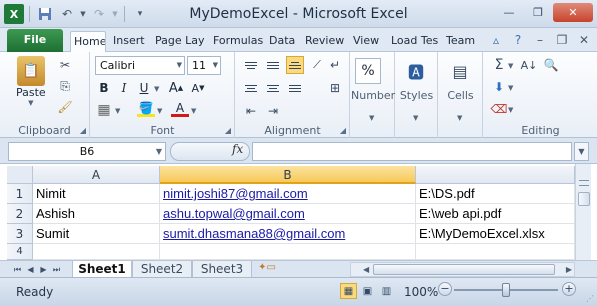 This screenshot has height=306, width=597. Describe the element at coordinates (495, 214) in the screenshot. I see `cell-c2: E:\web api.pdf` at that location.